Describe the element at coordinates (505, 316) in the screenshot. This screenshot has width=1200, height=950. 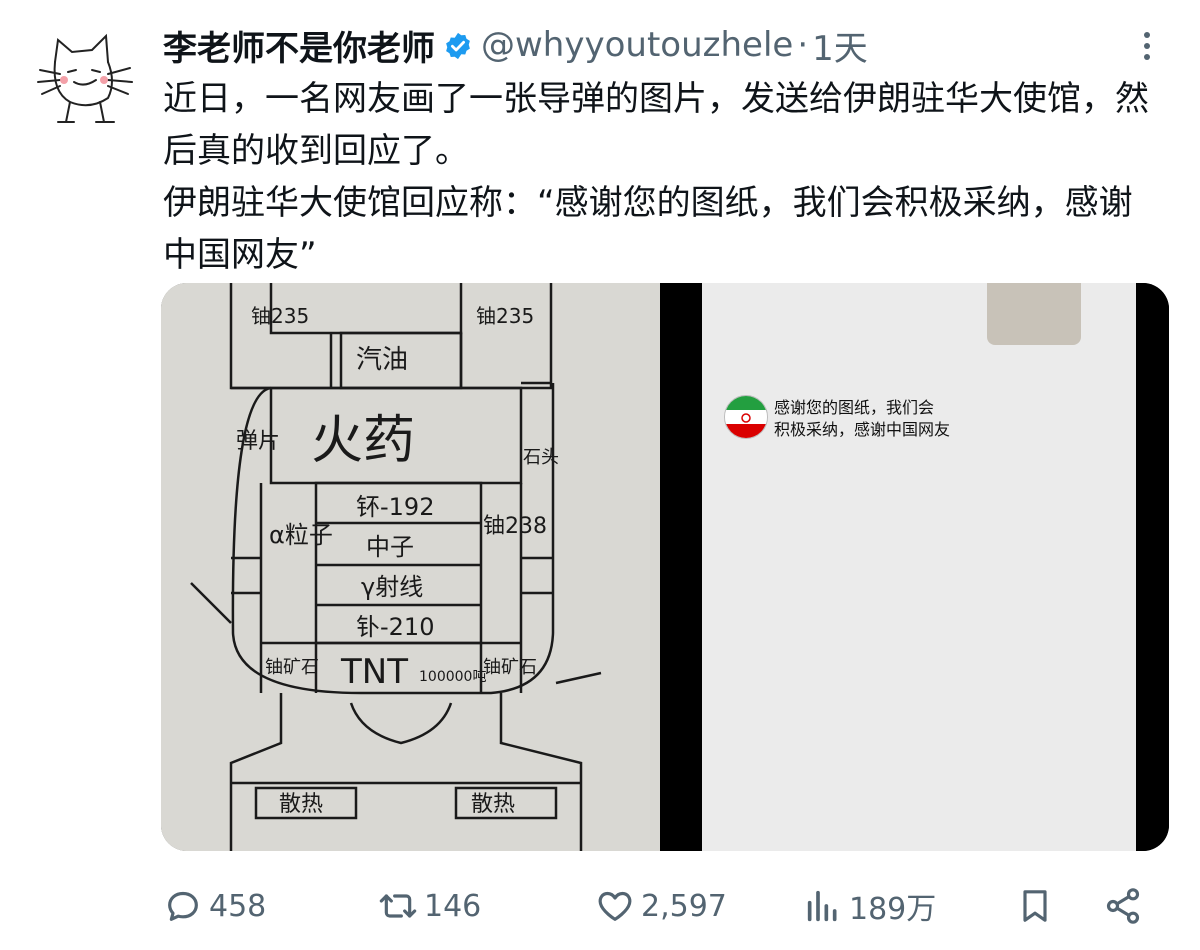
I see `label-u235-right: 铀235` at that location.